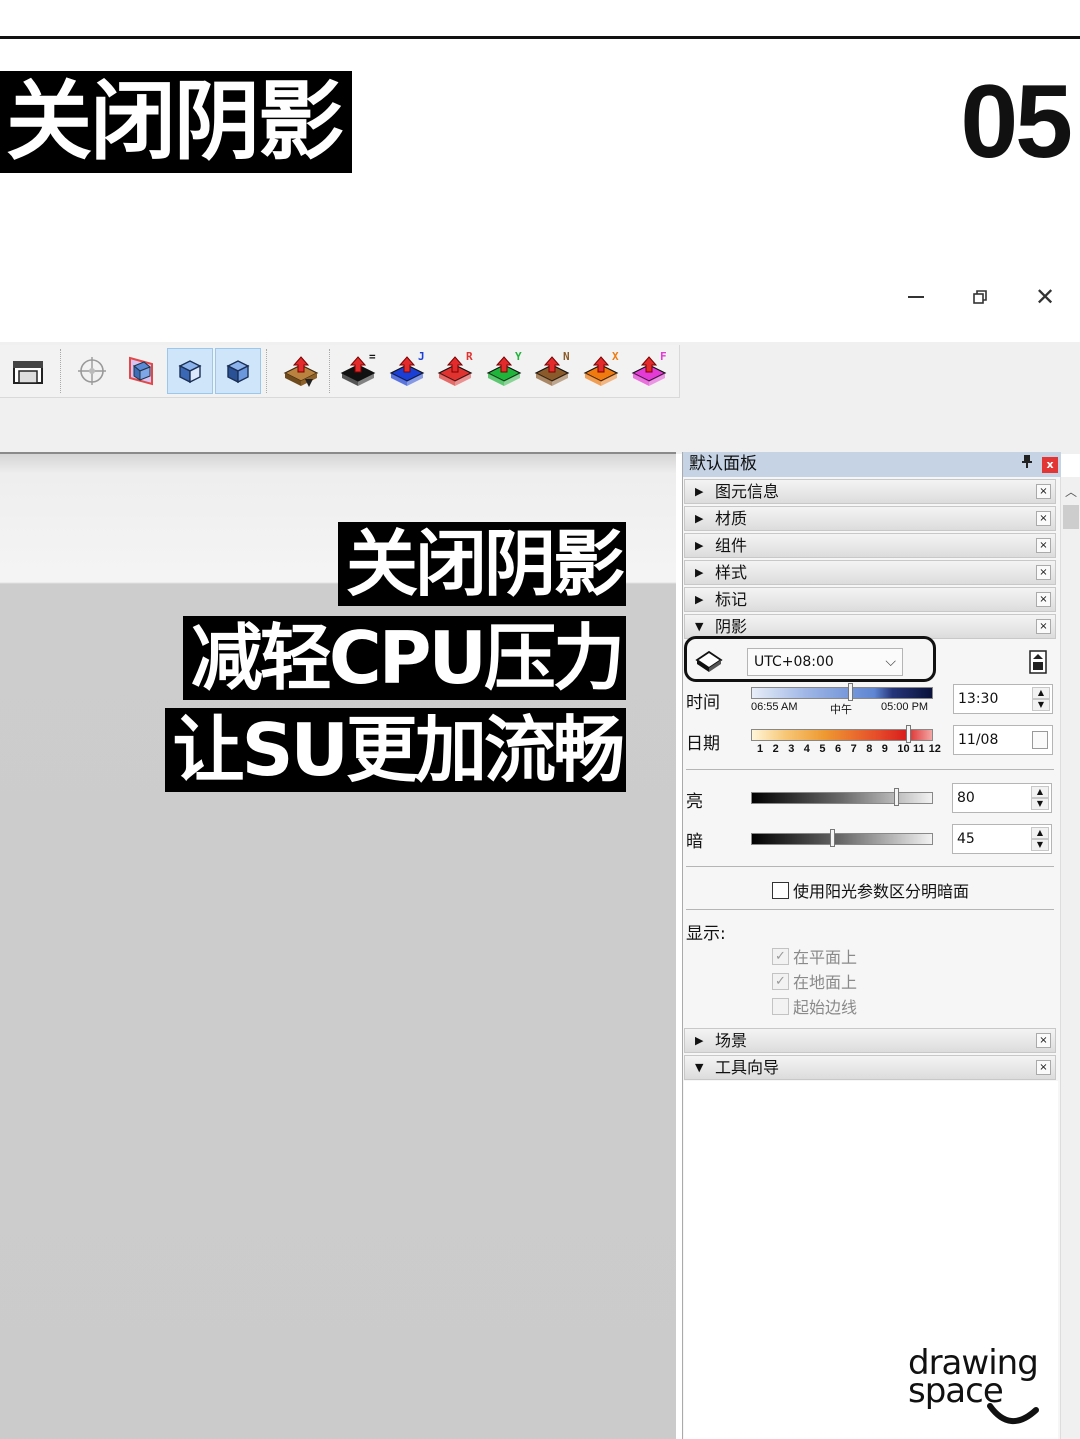 This screenshot has height=1439, width=1080. I want to click on shadow-toggle-icon, so click(709, 661).